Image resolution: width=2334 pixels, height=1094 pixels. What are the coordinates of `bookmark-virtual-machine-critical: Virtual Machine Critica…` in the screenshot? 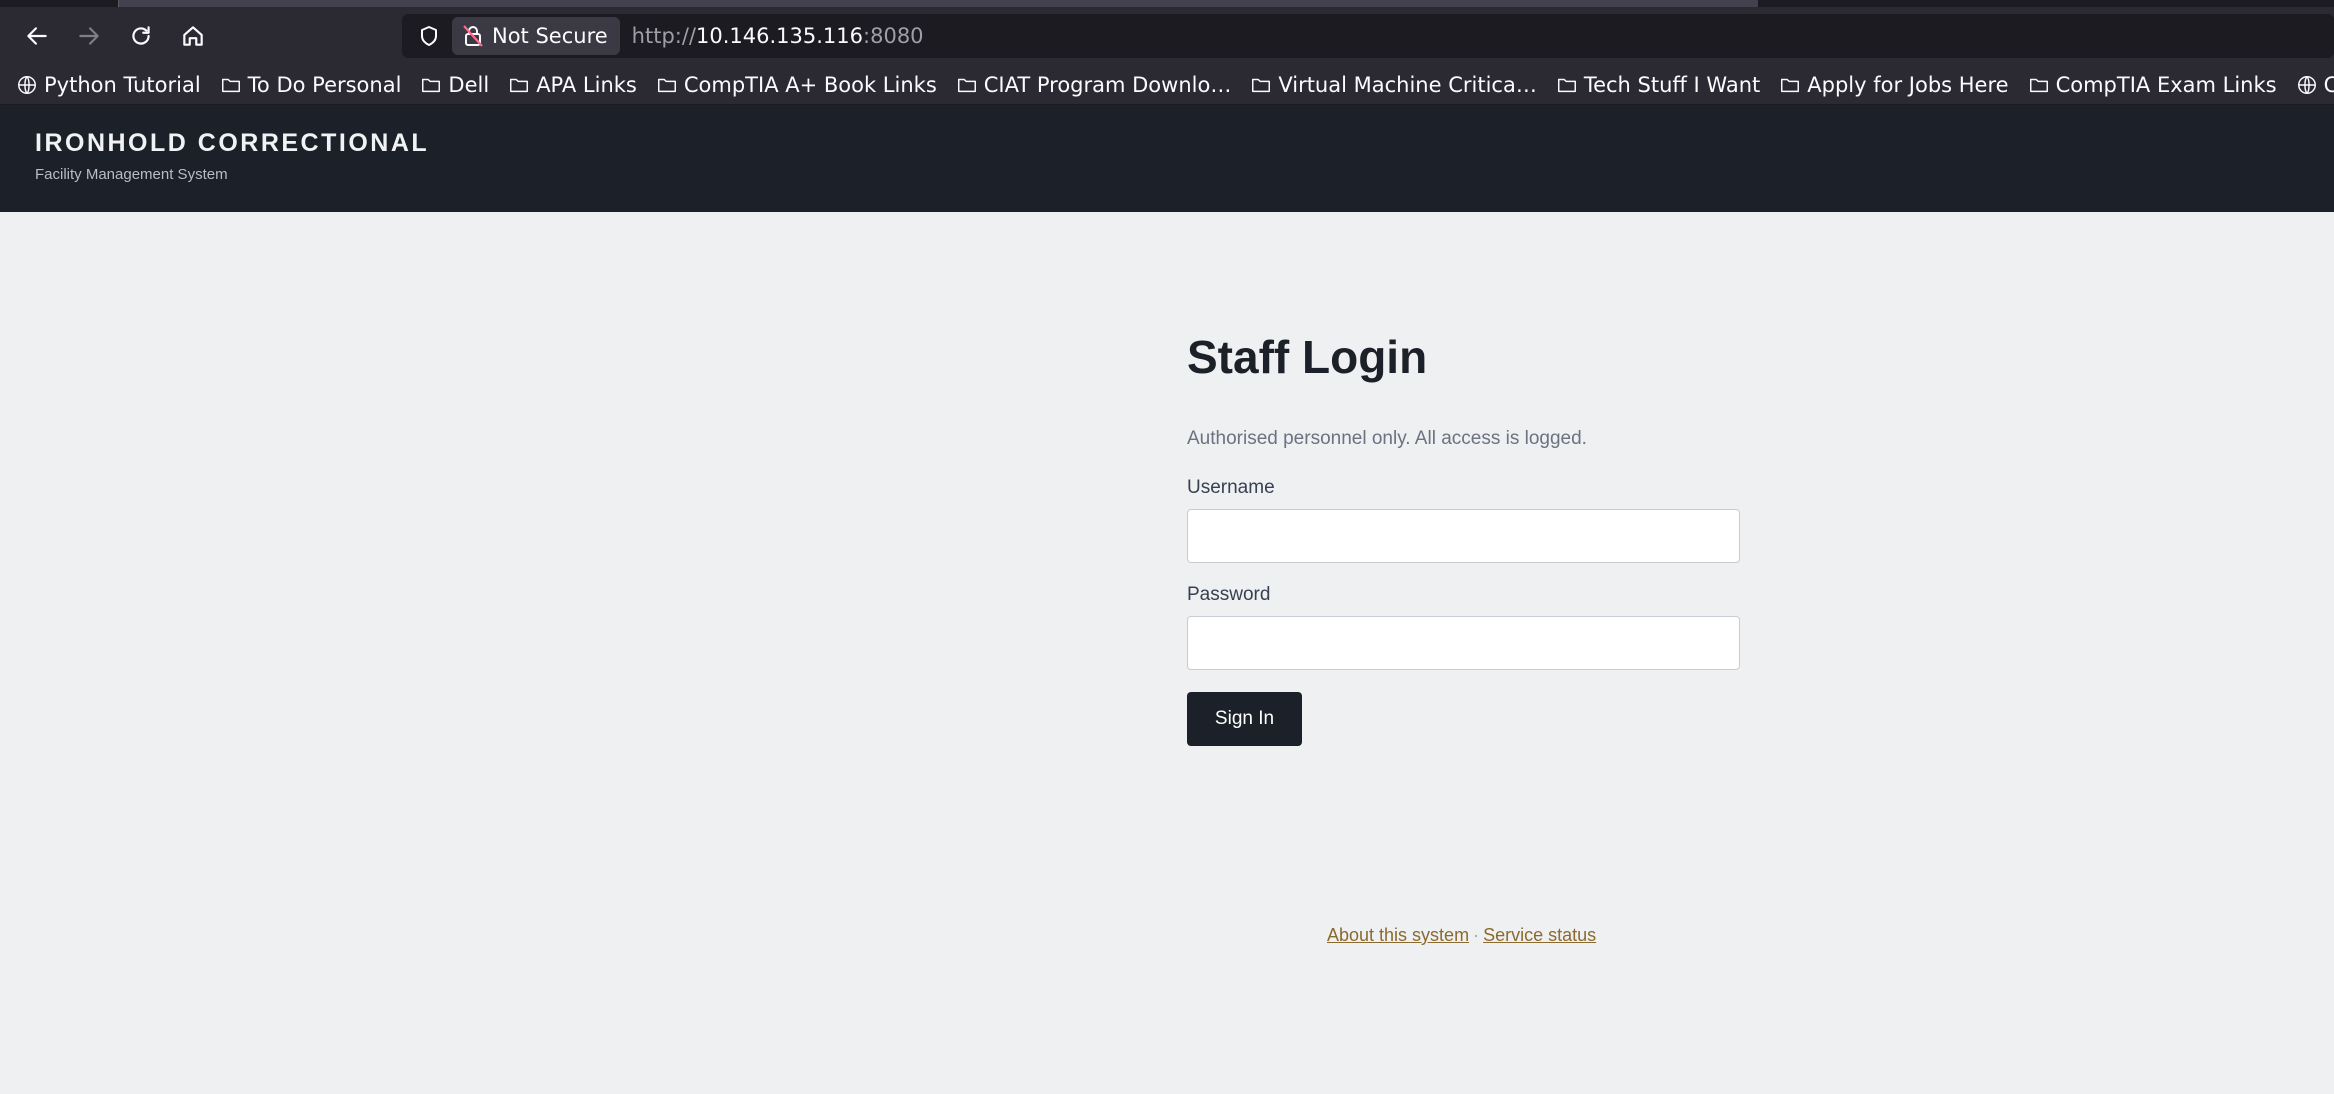 It's located at (1393, 85).